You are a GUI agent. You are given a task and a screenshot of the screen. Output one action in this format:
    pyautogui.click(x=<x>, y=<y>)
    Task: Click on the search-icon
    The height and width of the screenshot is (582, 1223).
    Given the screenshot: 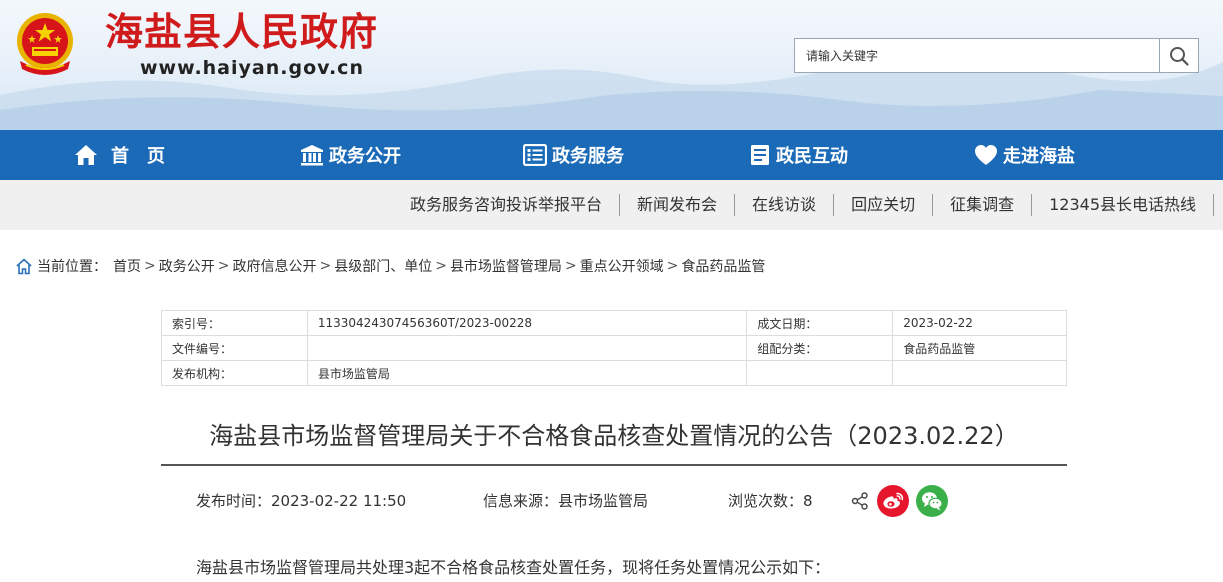 What is the action you would take?
    pyautogui.click(x=1179, y=56)
    